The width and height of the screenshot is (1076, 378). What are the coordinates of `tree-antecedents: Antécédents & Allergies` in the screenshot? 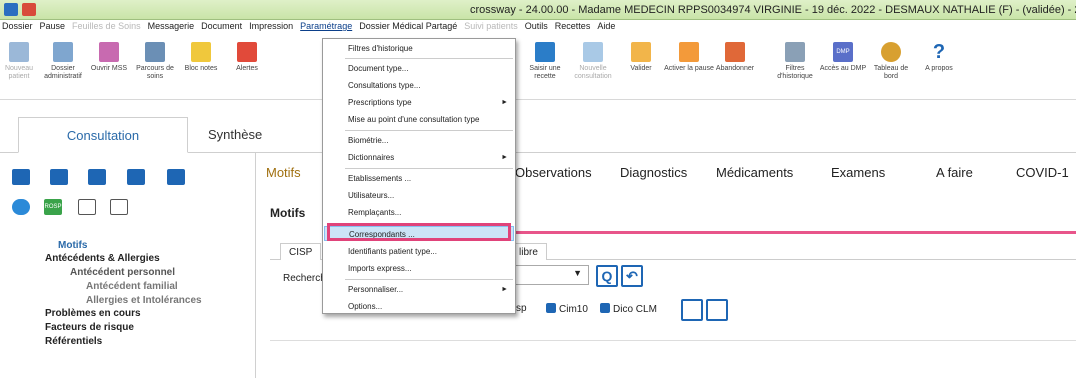 It's located at (102, 258).